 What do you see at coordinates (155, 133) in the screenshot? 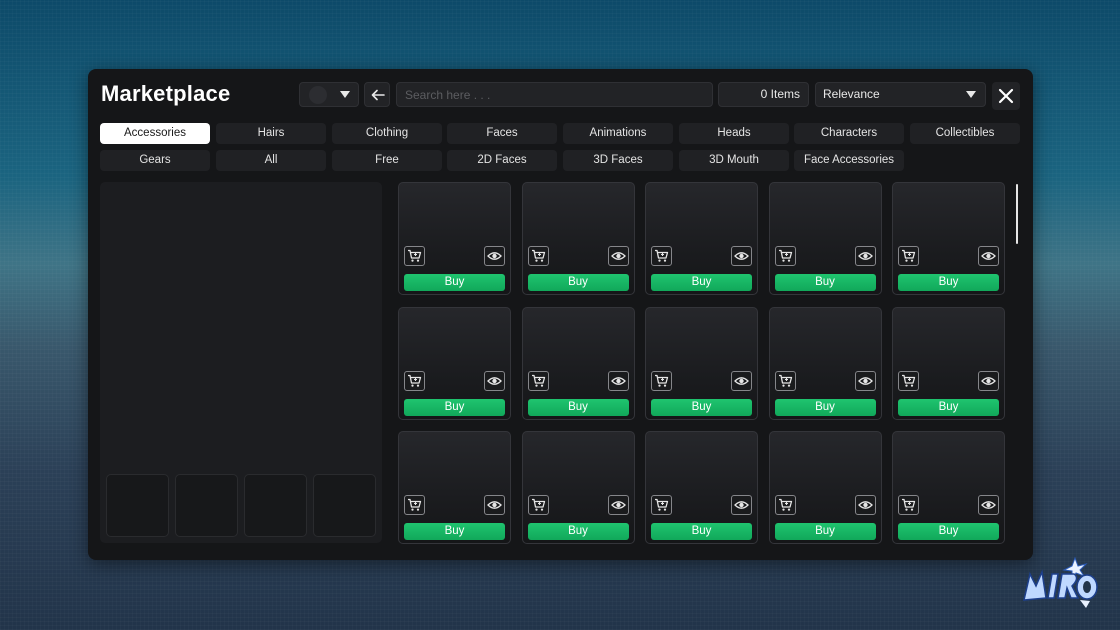
I see `tab-accessories: Accessories` at bounding box center [155, 133].